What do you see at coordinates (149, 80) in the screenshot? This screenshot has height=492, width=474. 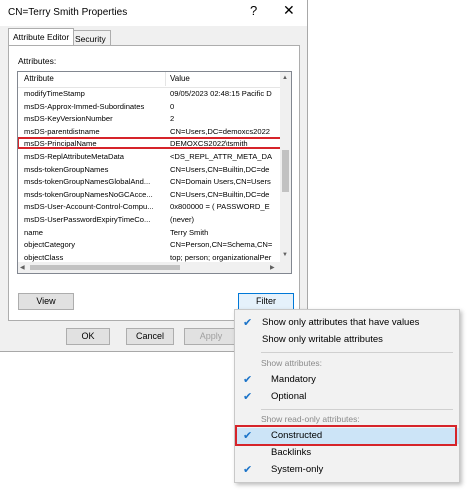 I see `list-header: Attribute Value` at bounding box center [149, 80].